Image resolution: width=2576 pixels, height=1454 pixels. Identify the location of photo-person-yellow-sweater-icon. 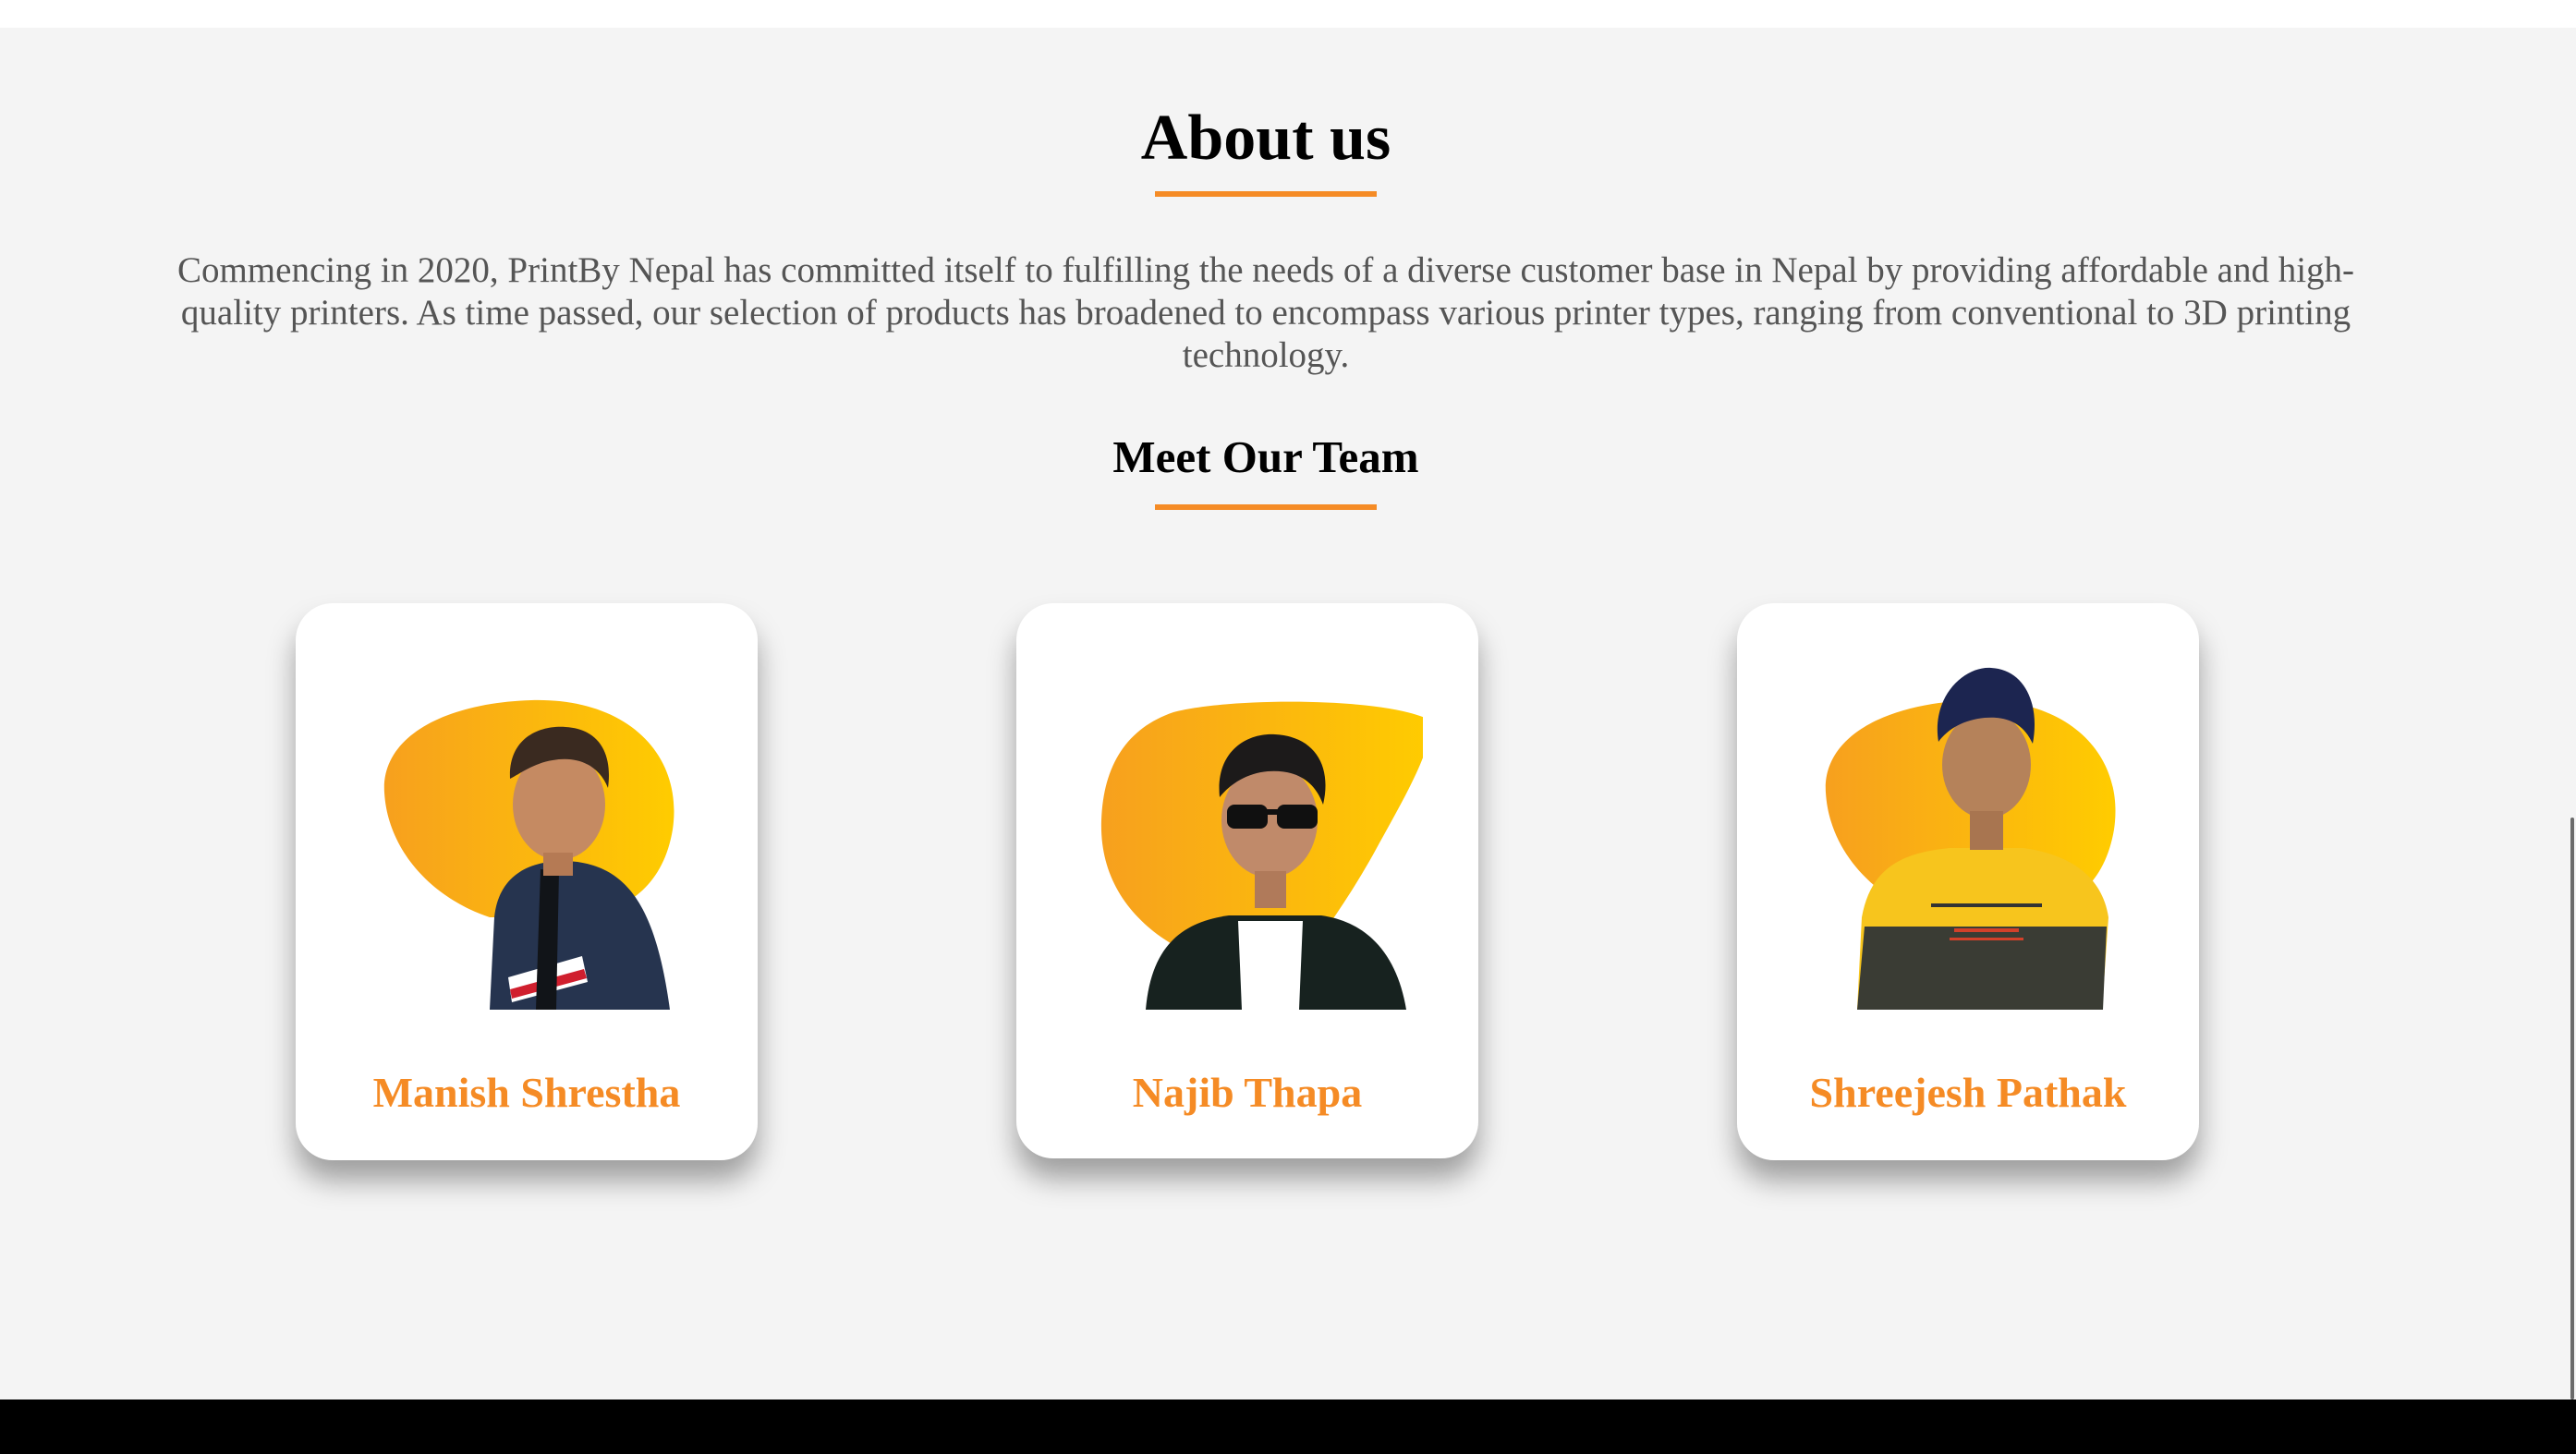
(1970, 839).